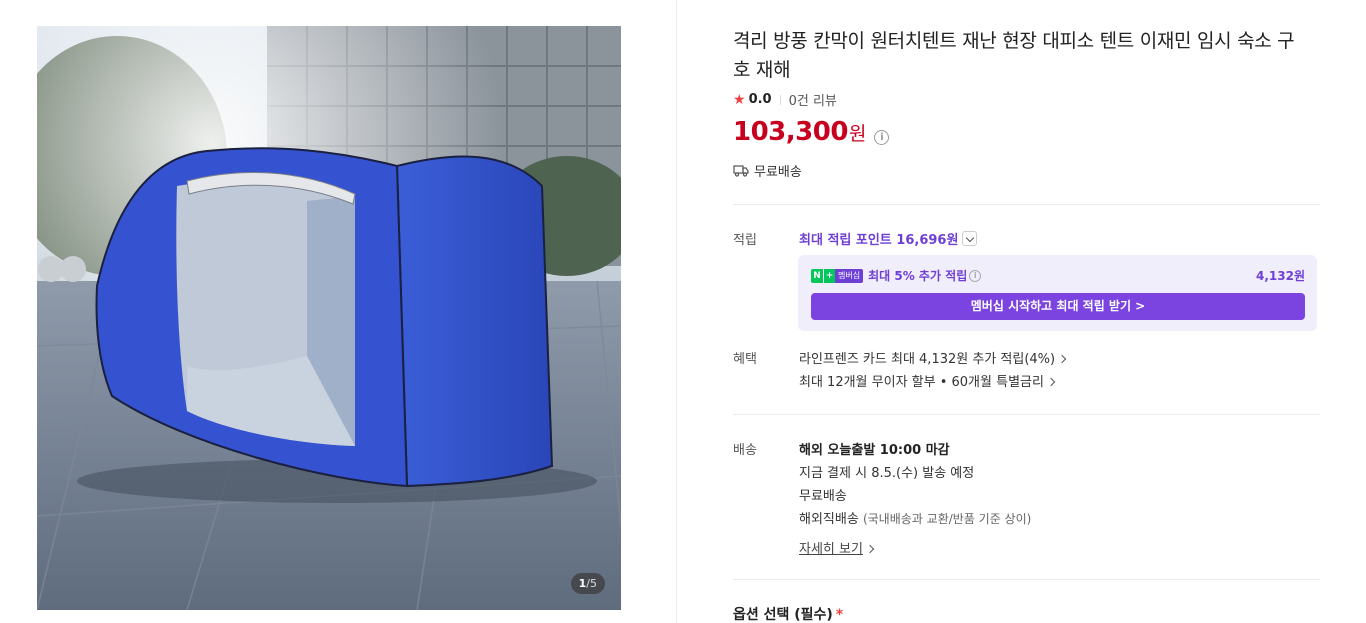 This screenshot has width=1366, height=623. What do you see at coordinates (823, 496) in the screenshot?
I see `delivery-fee: 무료배송` at bounding box center [823, 496].